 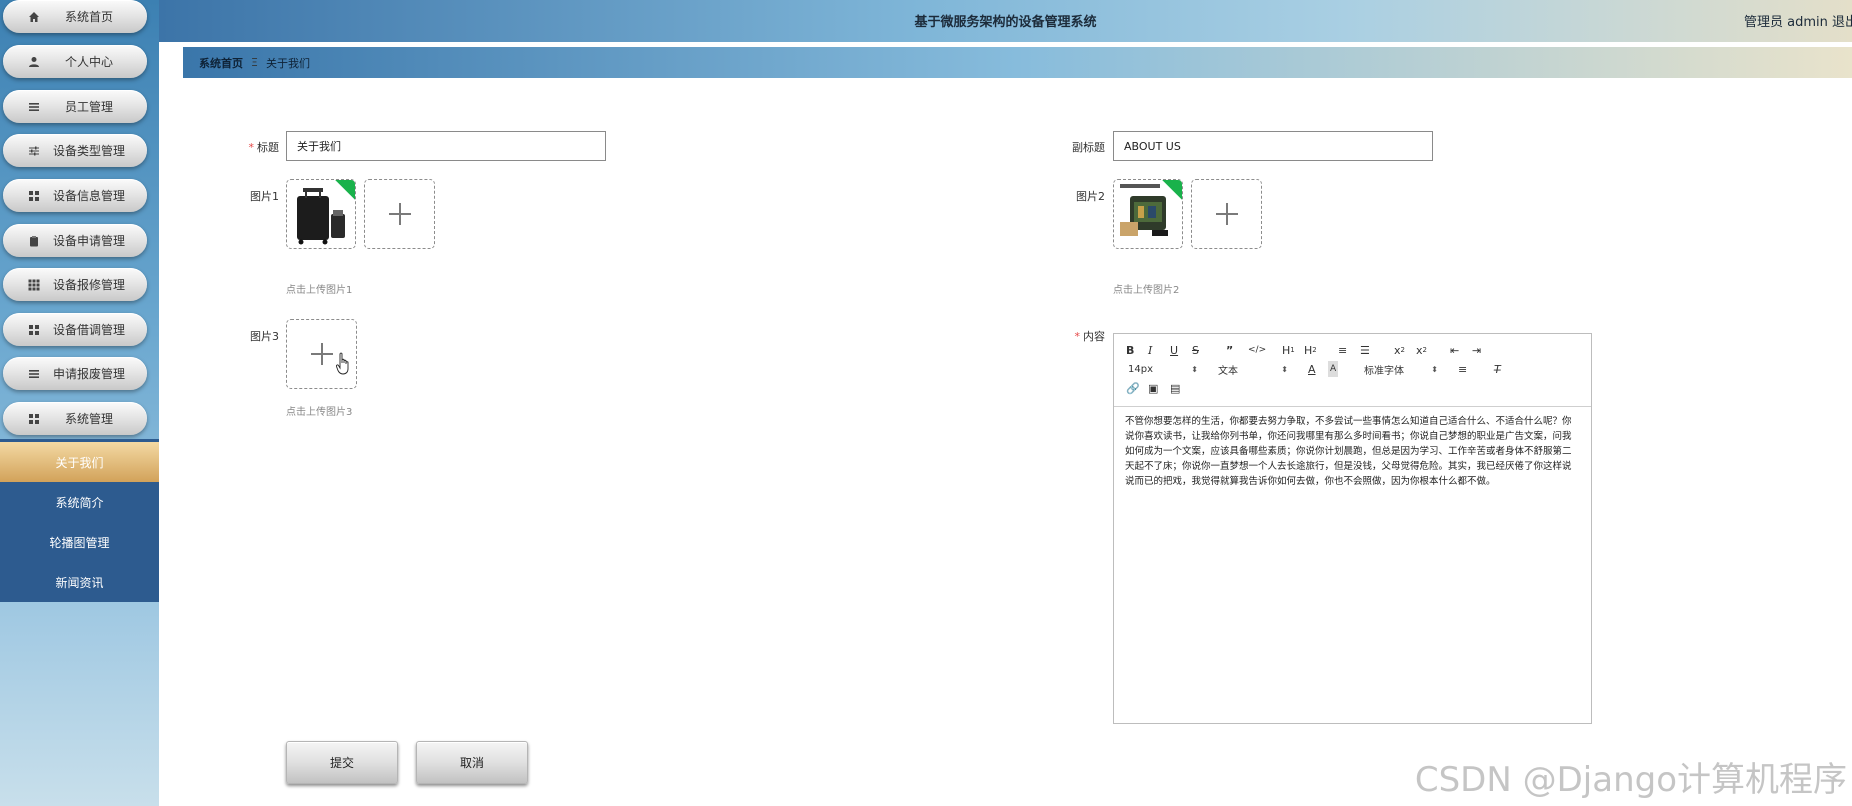 What do you see at coordinates (1140, 369) in the screenshot?
I see `font-size-value: 14px` at bounding box center [1140, 369].